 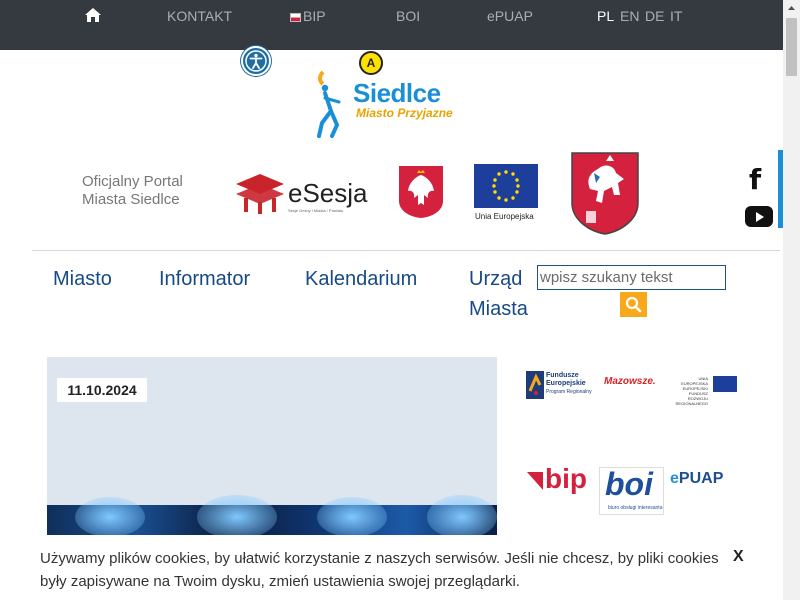 I want to click on search-input, so click(x=631, y=277).